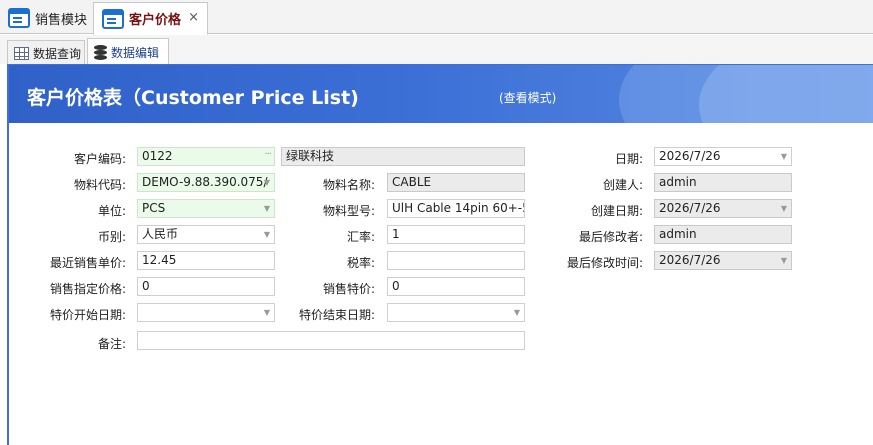 Image resolution: width=873 pixels, height=445 pixels. I want to click on view-tab-bar: 数据查询 数据编辑, so click(436, 50).